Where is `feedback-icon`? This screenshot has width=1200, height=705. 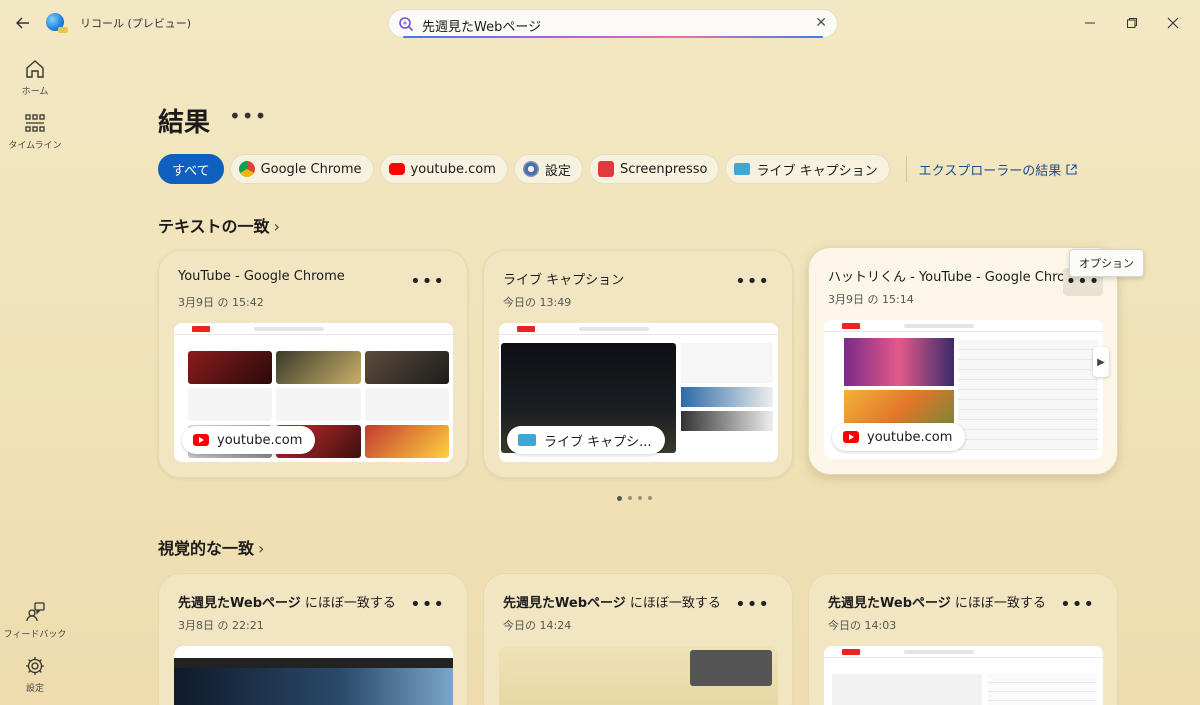 feedback-icon is located at coordinates (35, 612).